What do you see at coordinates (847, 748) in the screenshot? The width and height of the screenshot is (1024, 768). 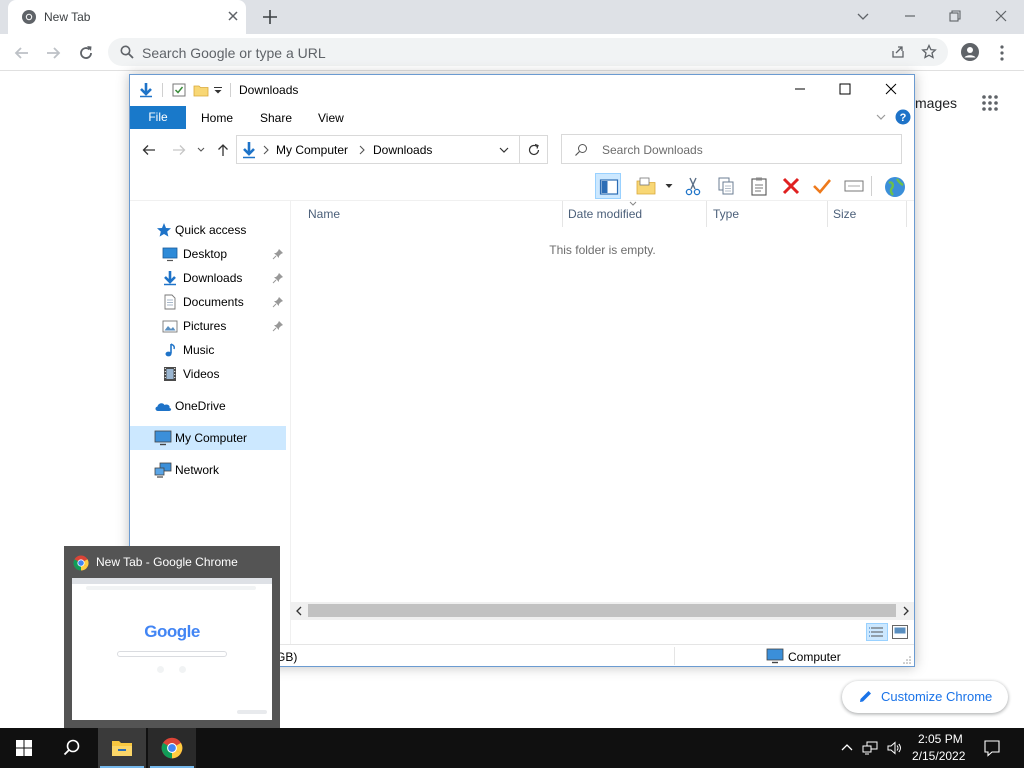 I see `show-hidden-icons-chevron-icon` at bounding box center [847, 748].